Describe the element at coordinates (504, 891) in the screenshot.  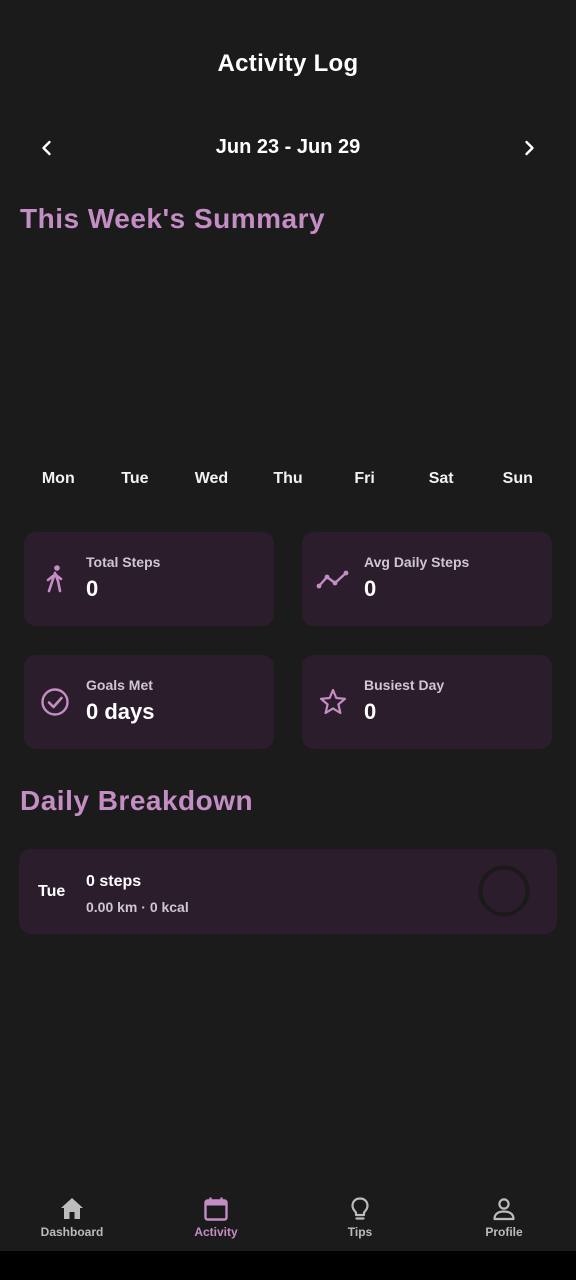
I see `progress-ring` at that location.